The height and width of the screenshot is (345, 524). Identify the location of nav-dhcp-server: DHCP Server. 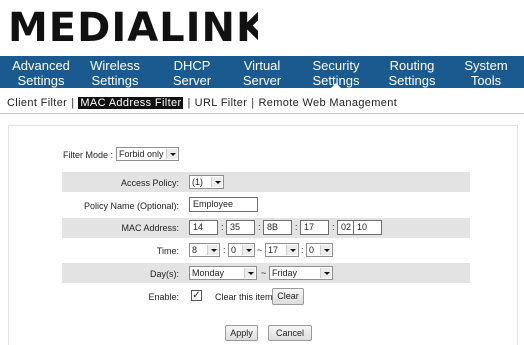
(192, 72).